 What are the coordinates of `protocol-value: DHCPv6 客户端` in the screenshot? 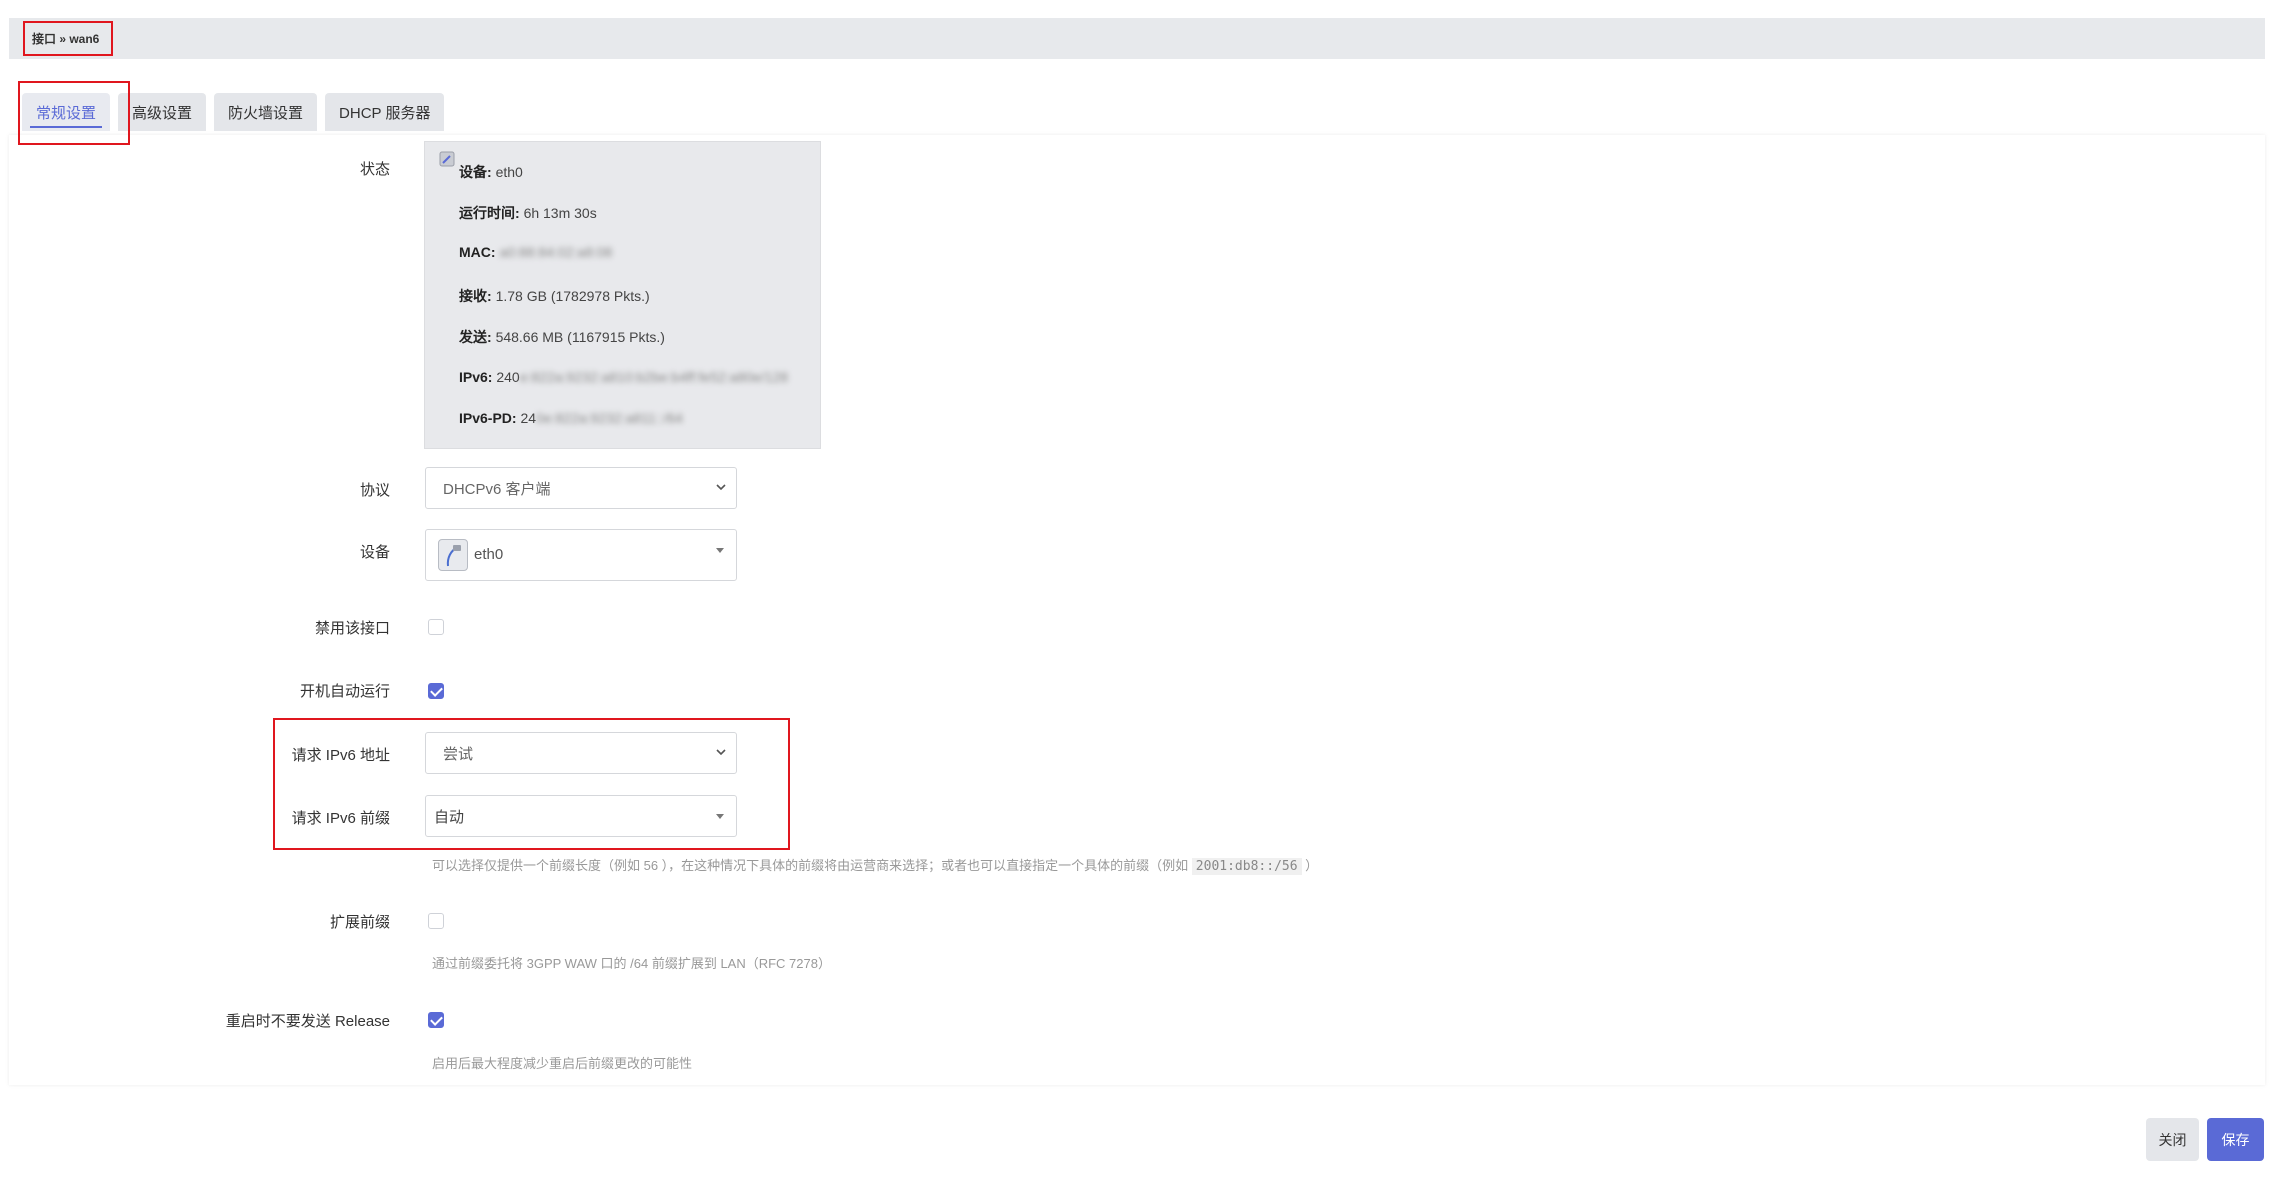 It's located at (497, 489).